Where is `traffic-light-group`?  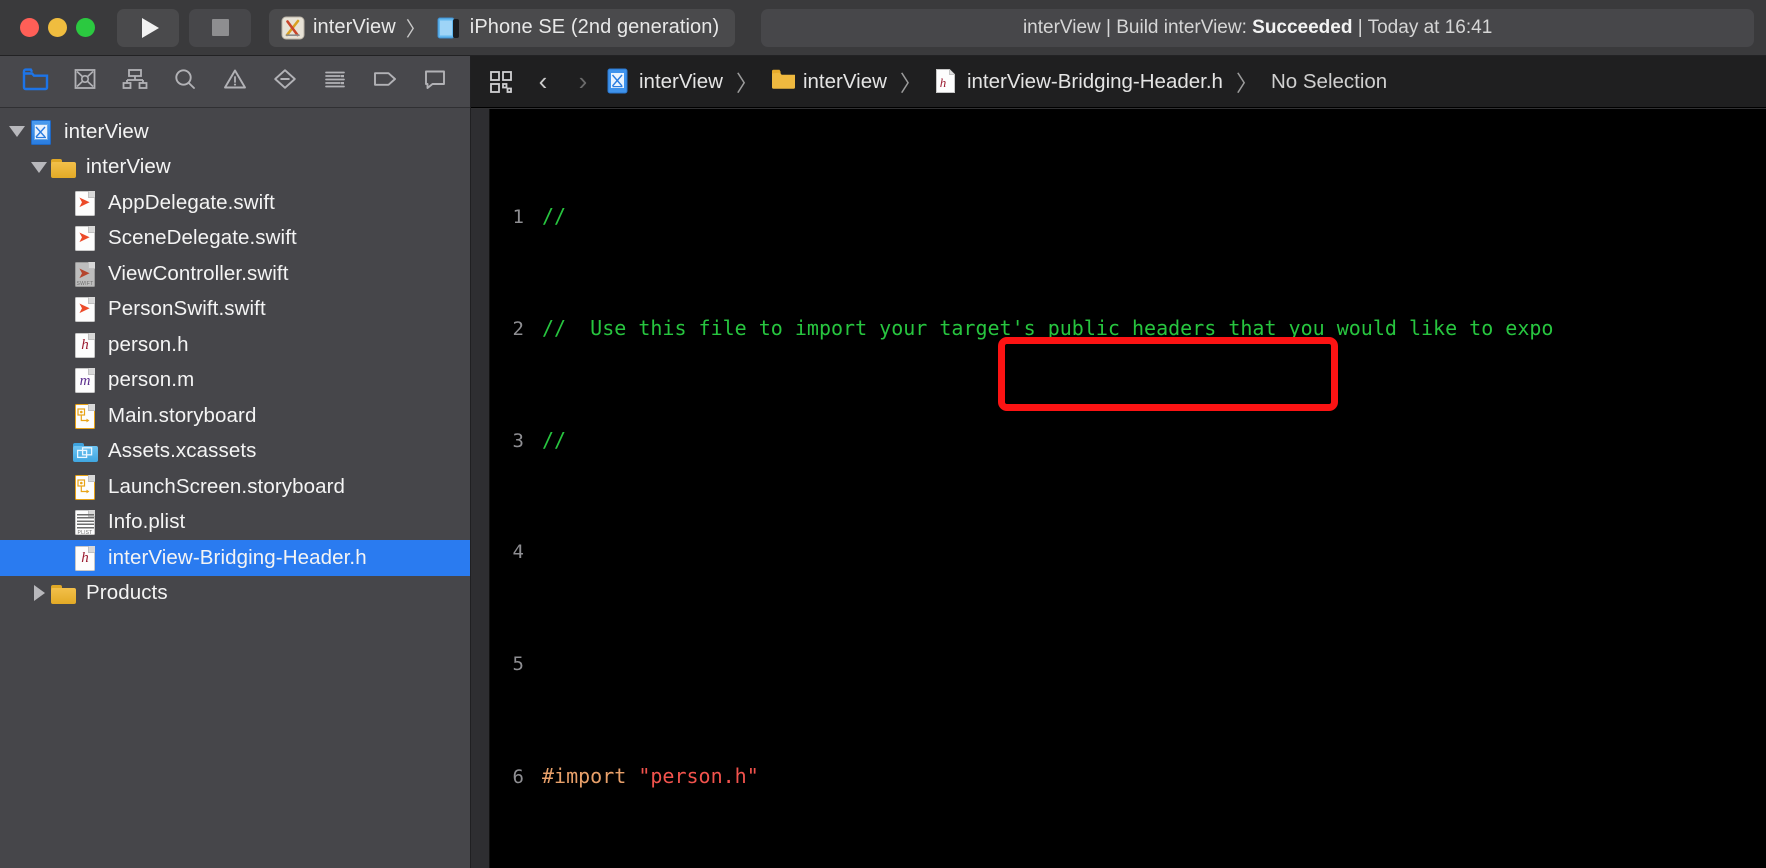 traffic-light-group is located at coordinates (57, 27).